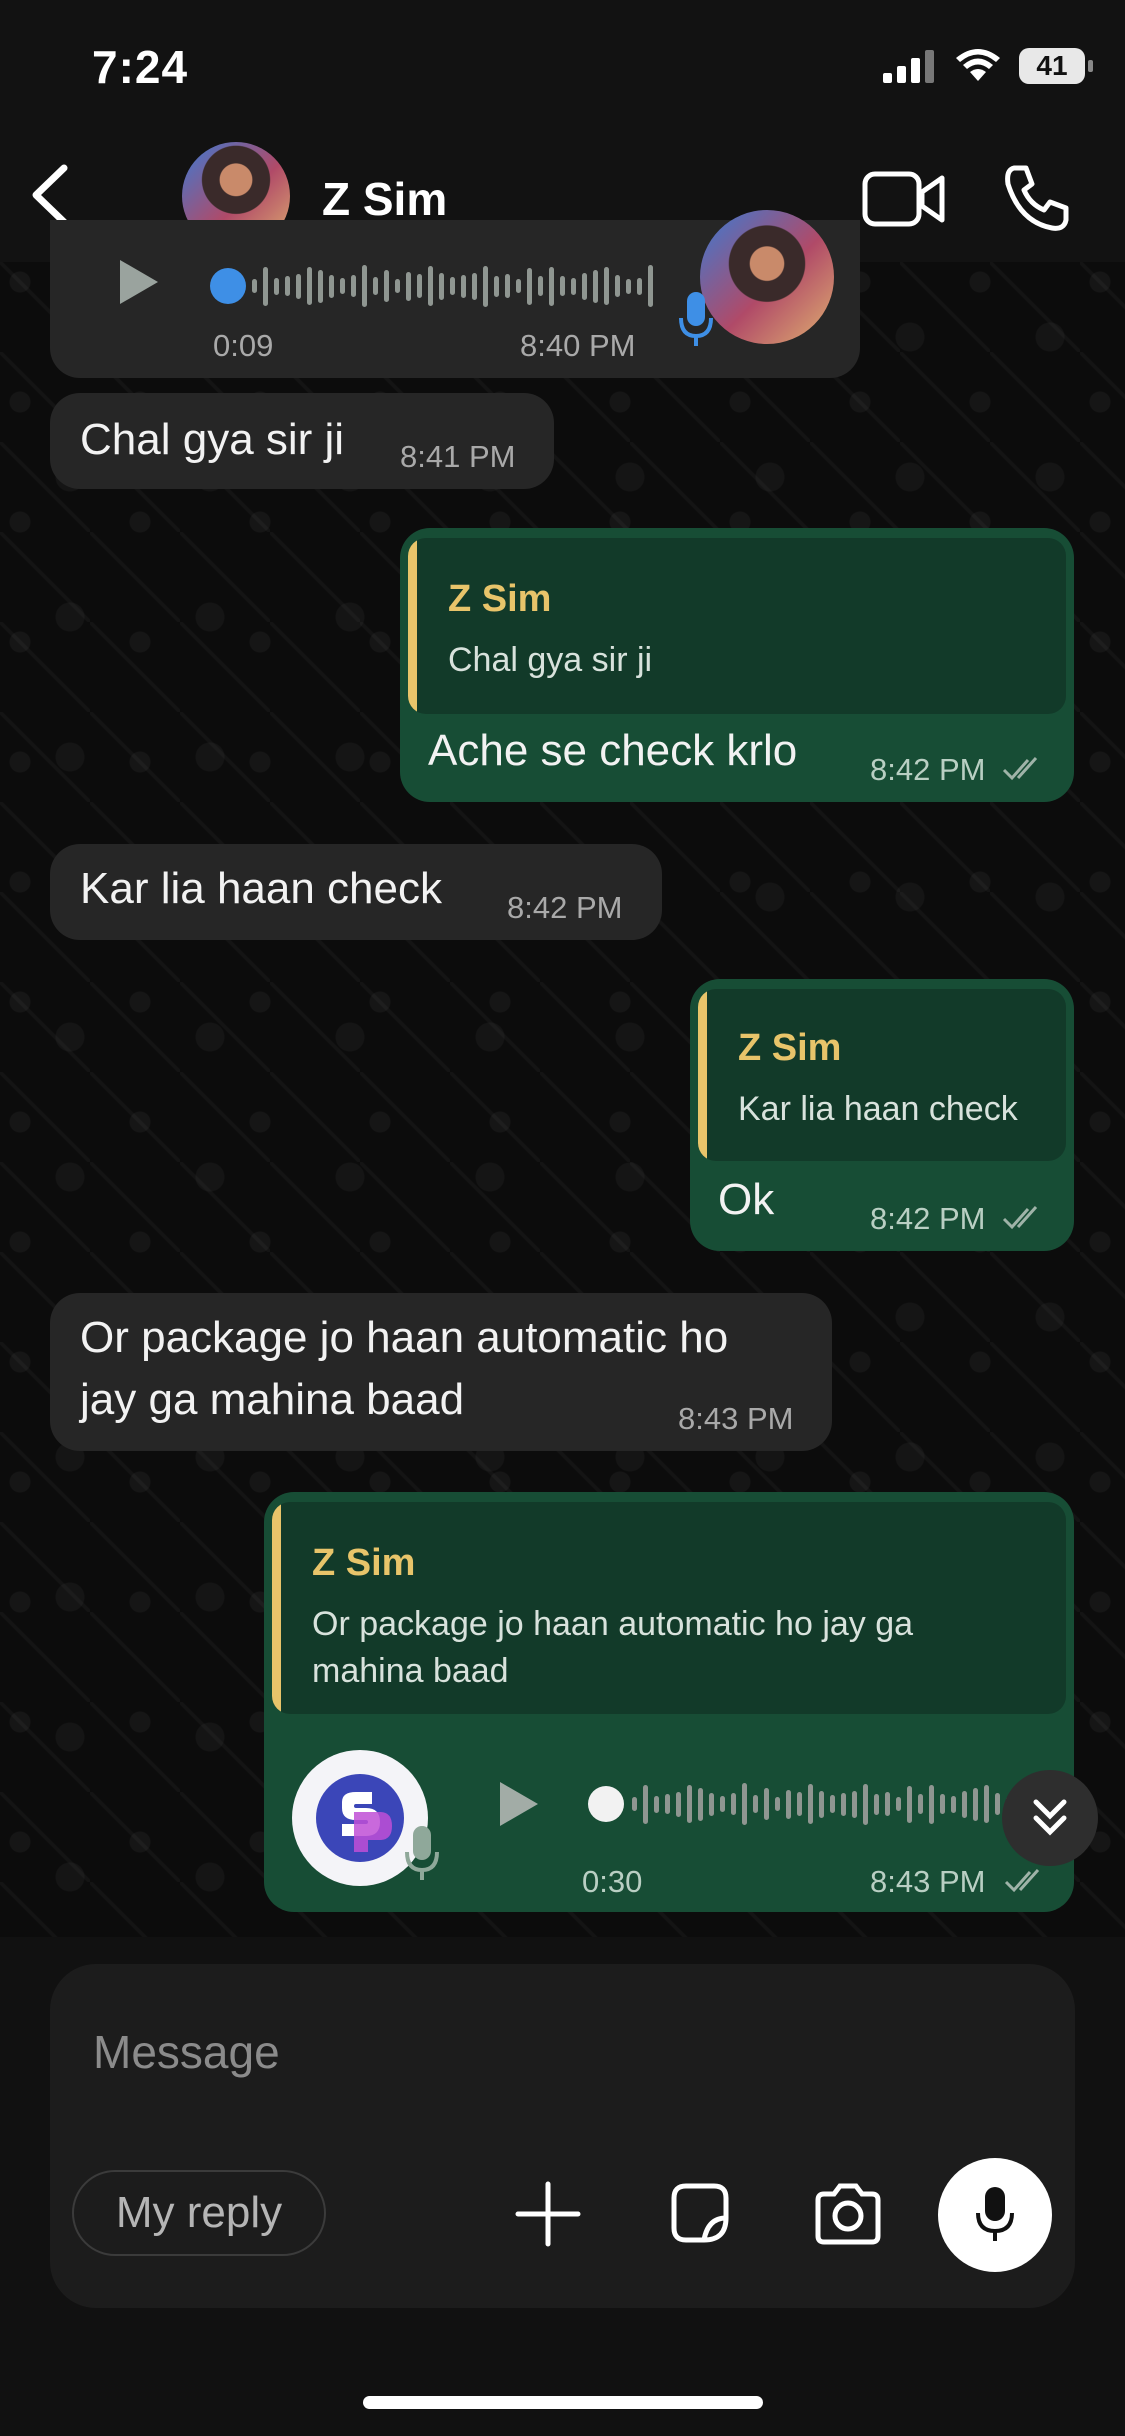  What do you see at coordinates (737, 626) in the screenshot?
I see `reply-quote: Z Sim Chal gya sir ji` at bounding box center [737, 626].